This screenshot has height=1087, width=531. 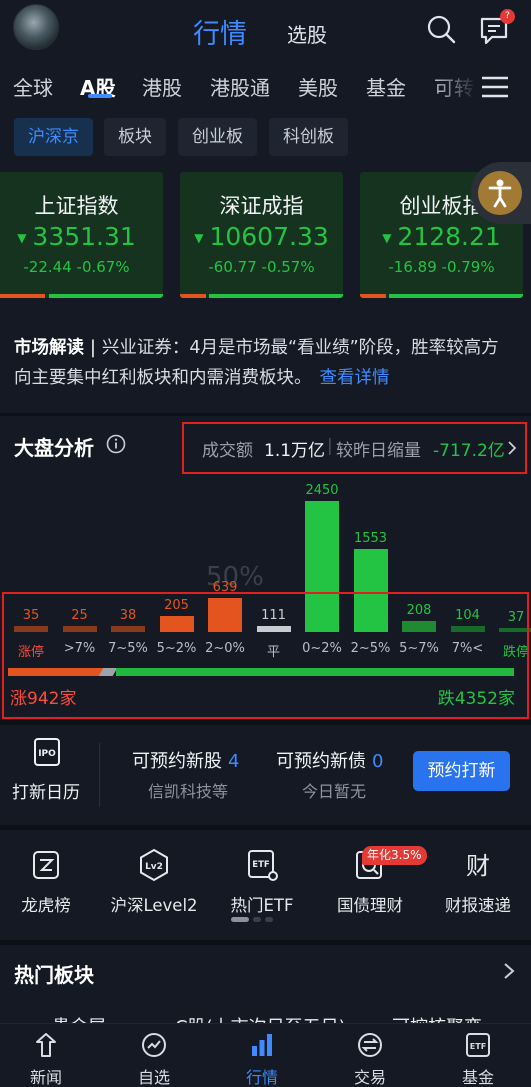 I want to click on menu-icon, so click(x=495, y=87).